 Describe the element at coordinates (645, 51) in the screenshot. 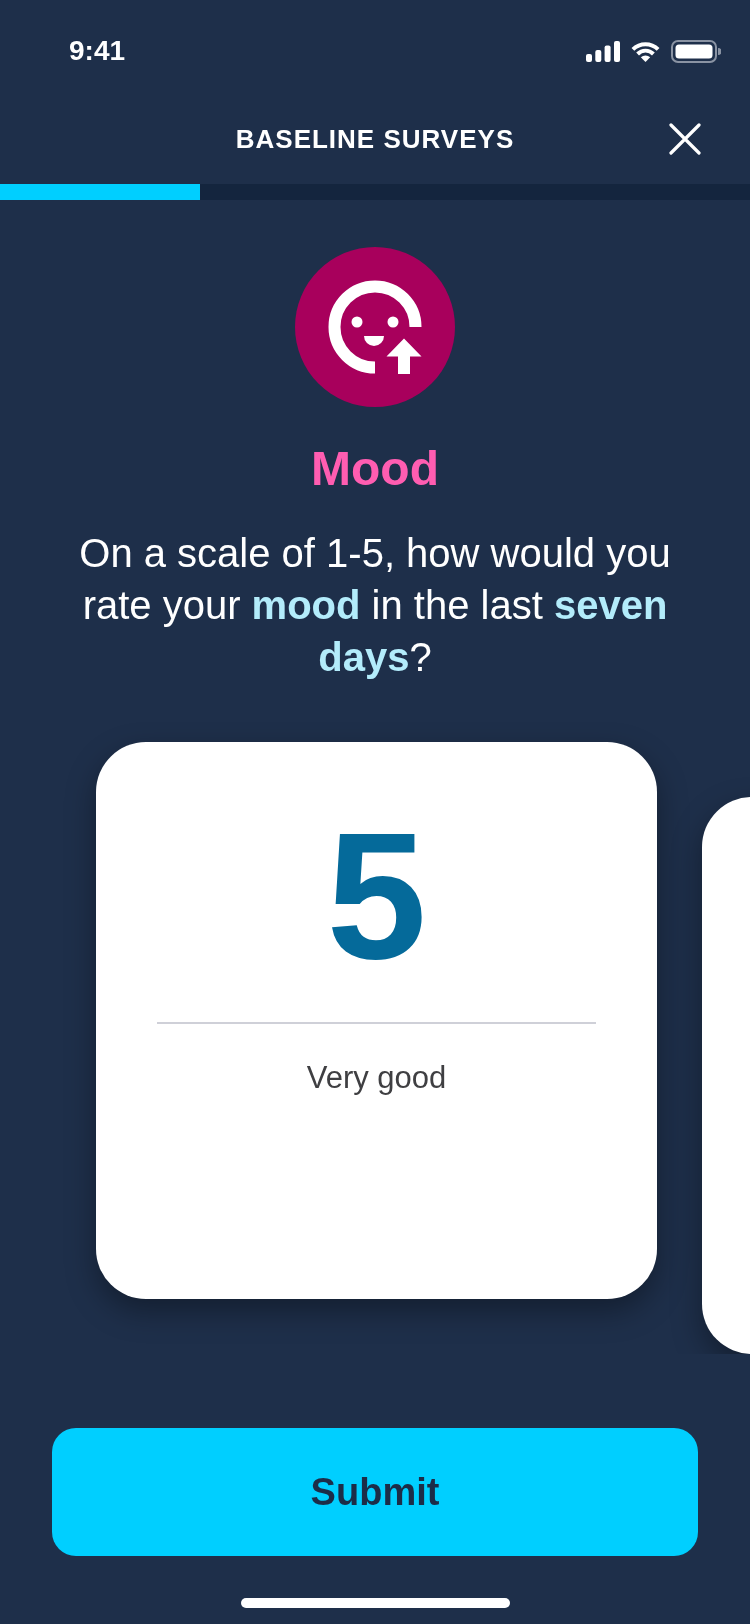

I see `wifi-icon` at that location.